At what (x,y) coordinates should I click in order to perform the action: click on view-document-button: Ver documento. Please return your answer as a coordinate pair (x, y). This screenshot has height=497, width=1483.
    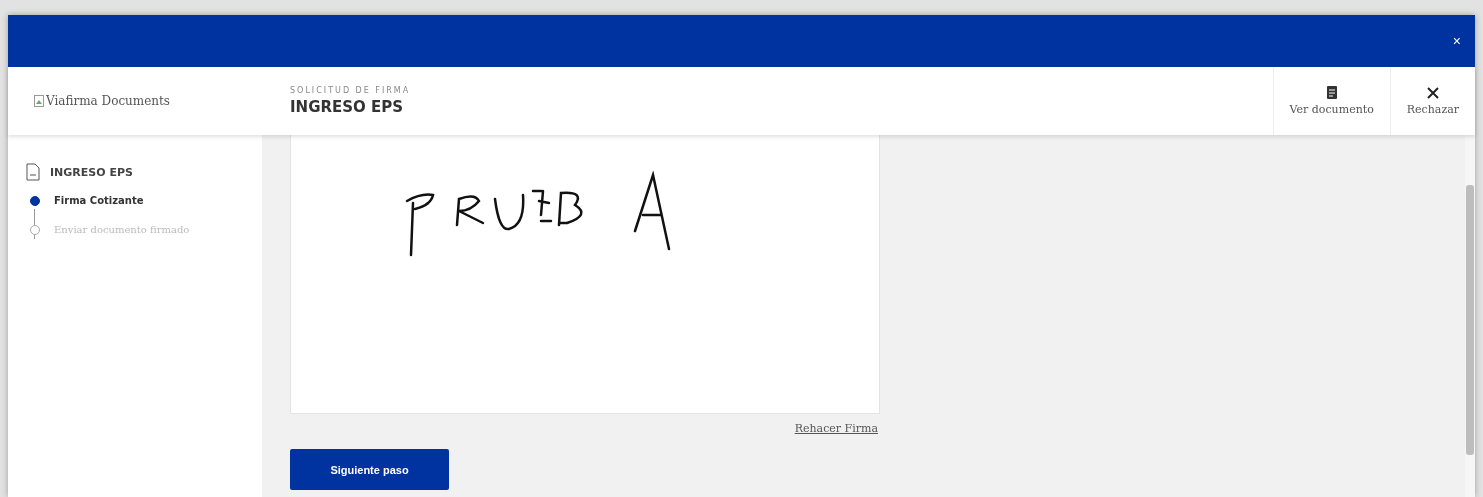
    Looking at the image, I should click on (1331, 101).